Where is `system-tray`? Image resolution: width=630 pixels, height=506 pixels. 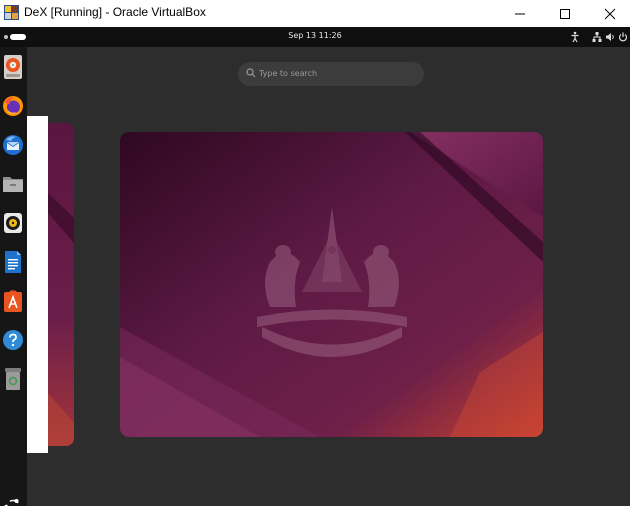 system-tray is located at coordinates (599, 39).